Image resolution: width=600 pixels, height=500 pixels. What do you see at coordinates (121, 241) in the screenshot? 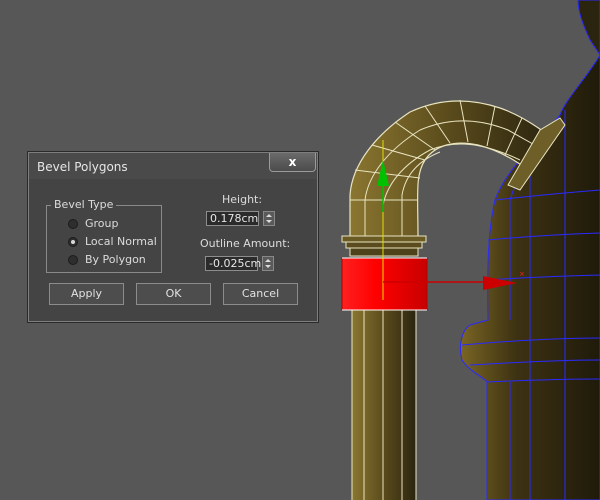
I see `radio-label-local-normal: Local Normal` at bounding box center [121, 241].